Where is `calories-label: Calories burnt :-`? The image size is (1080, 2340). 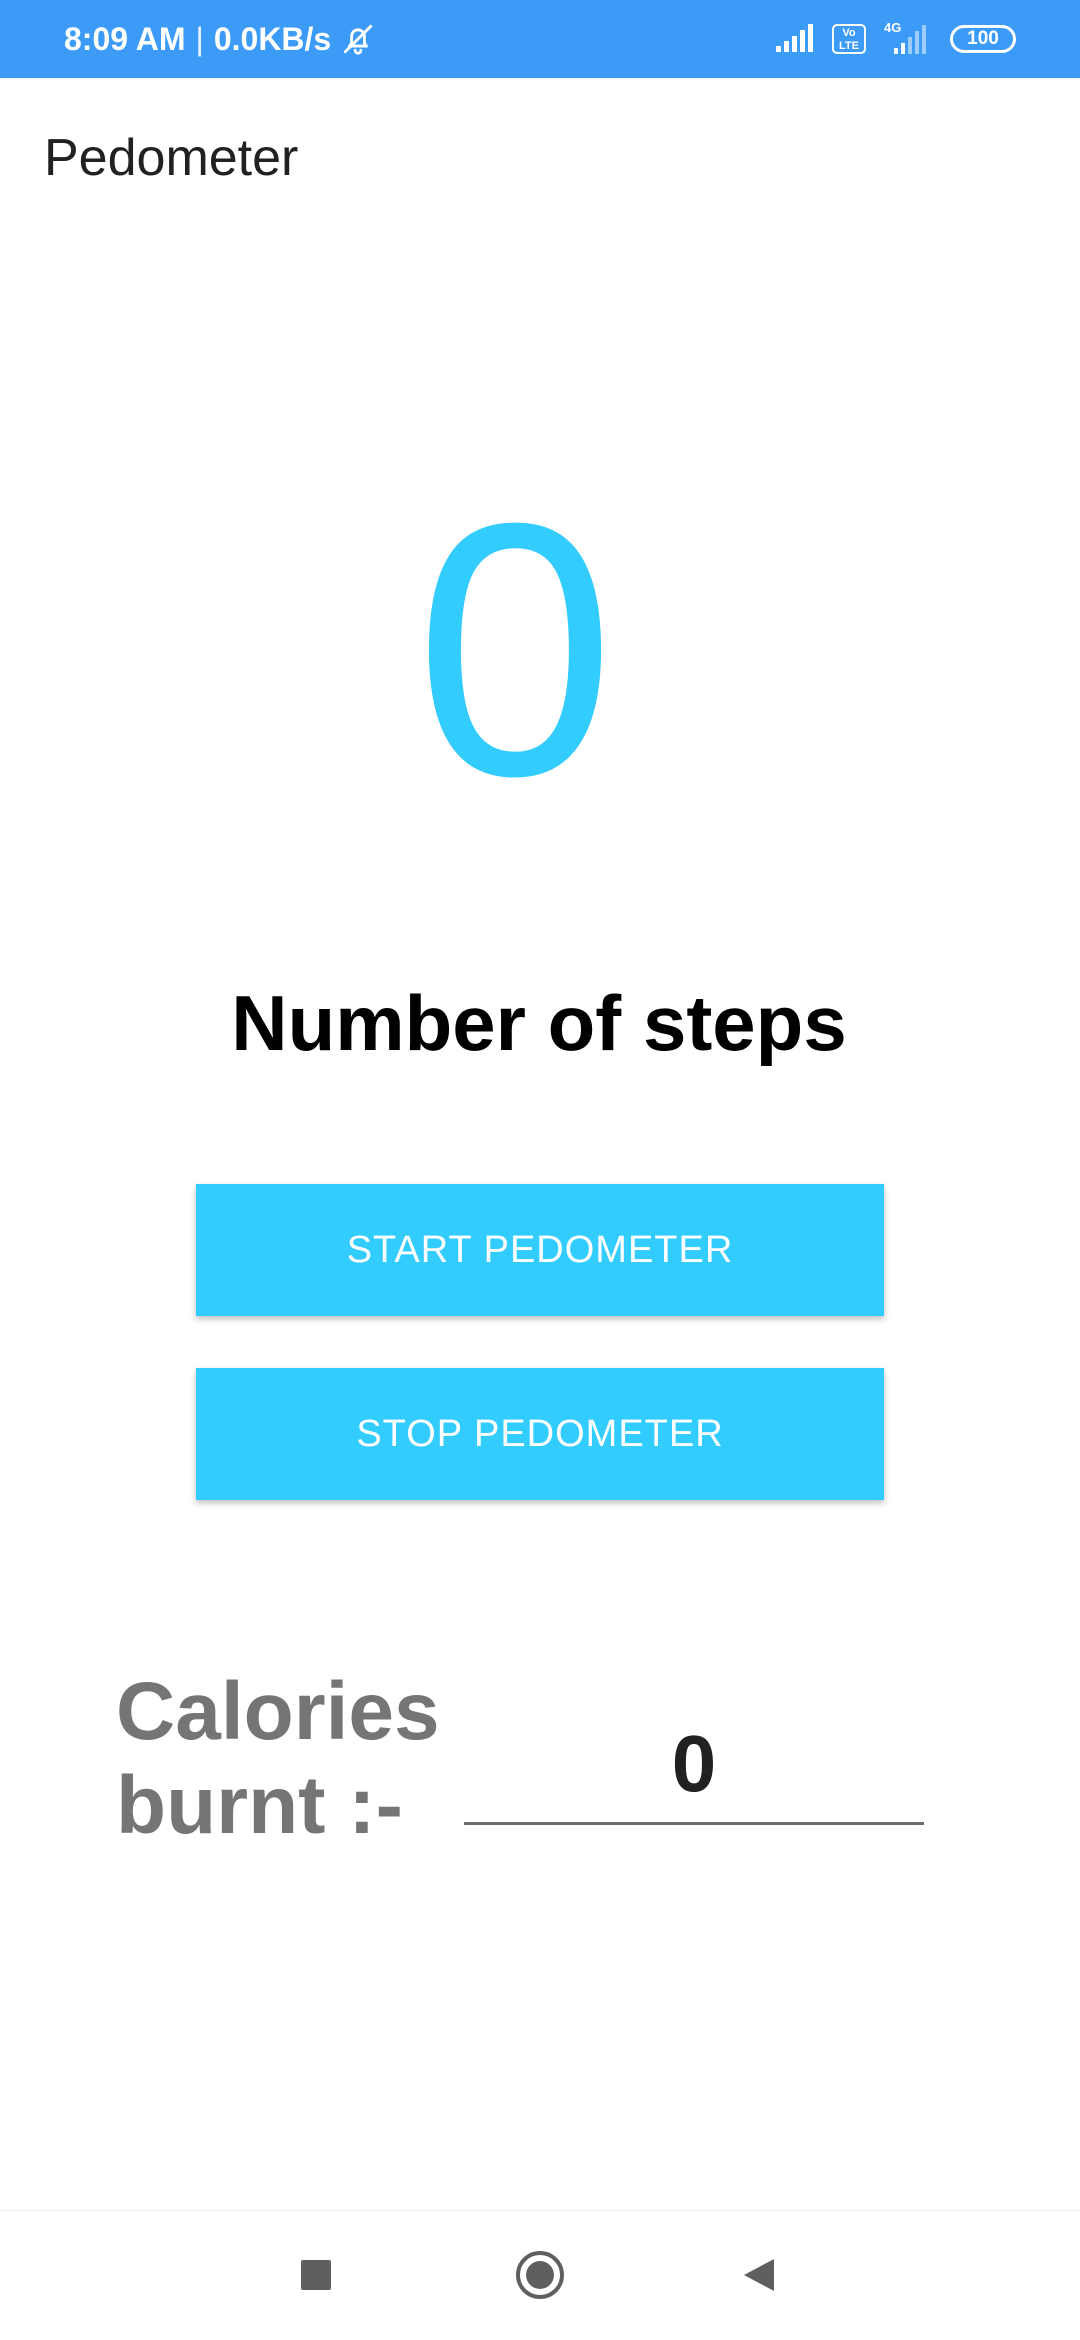
calories-label: Calories burnt :- is located at coordinates (278, 1758).